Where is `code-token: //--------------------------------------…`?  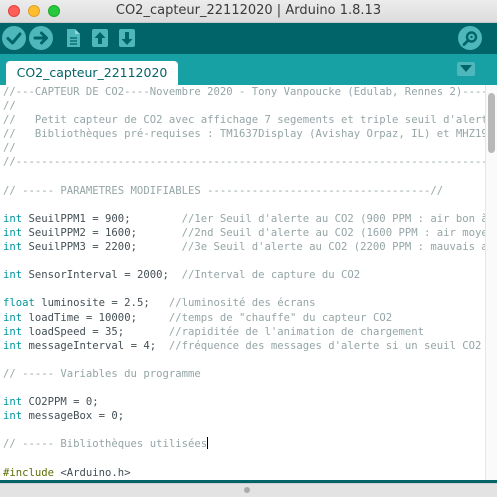 code-token: //--------------------------------------… is located at coordinates (244, 162).